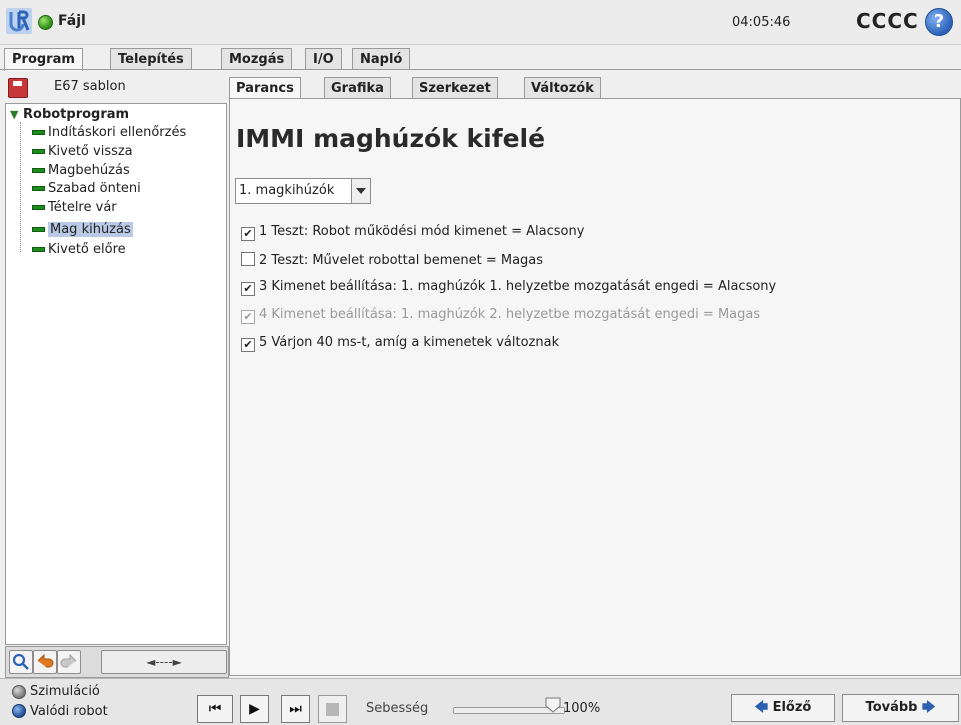 The height and width of the screenshot is (725, 961). I want to click on tree-item-label: Szabad önteni, so click(94, 188).